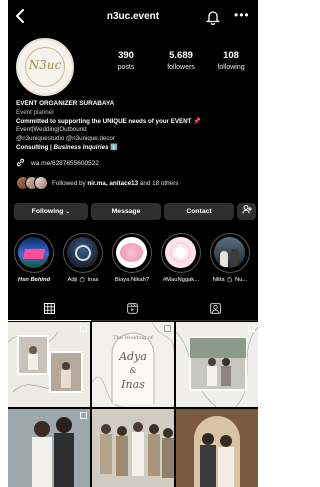  I want to click on stat-following-label: following, so click(231, 67).